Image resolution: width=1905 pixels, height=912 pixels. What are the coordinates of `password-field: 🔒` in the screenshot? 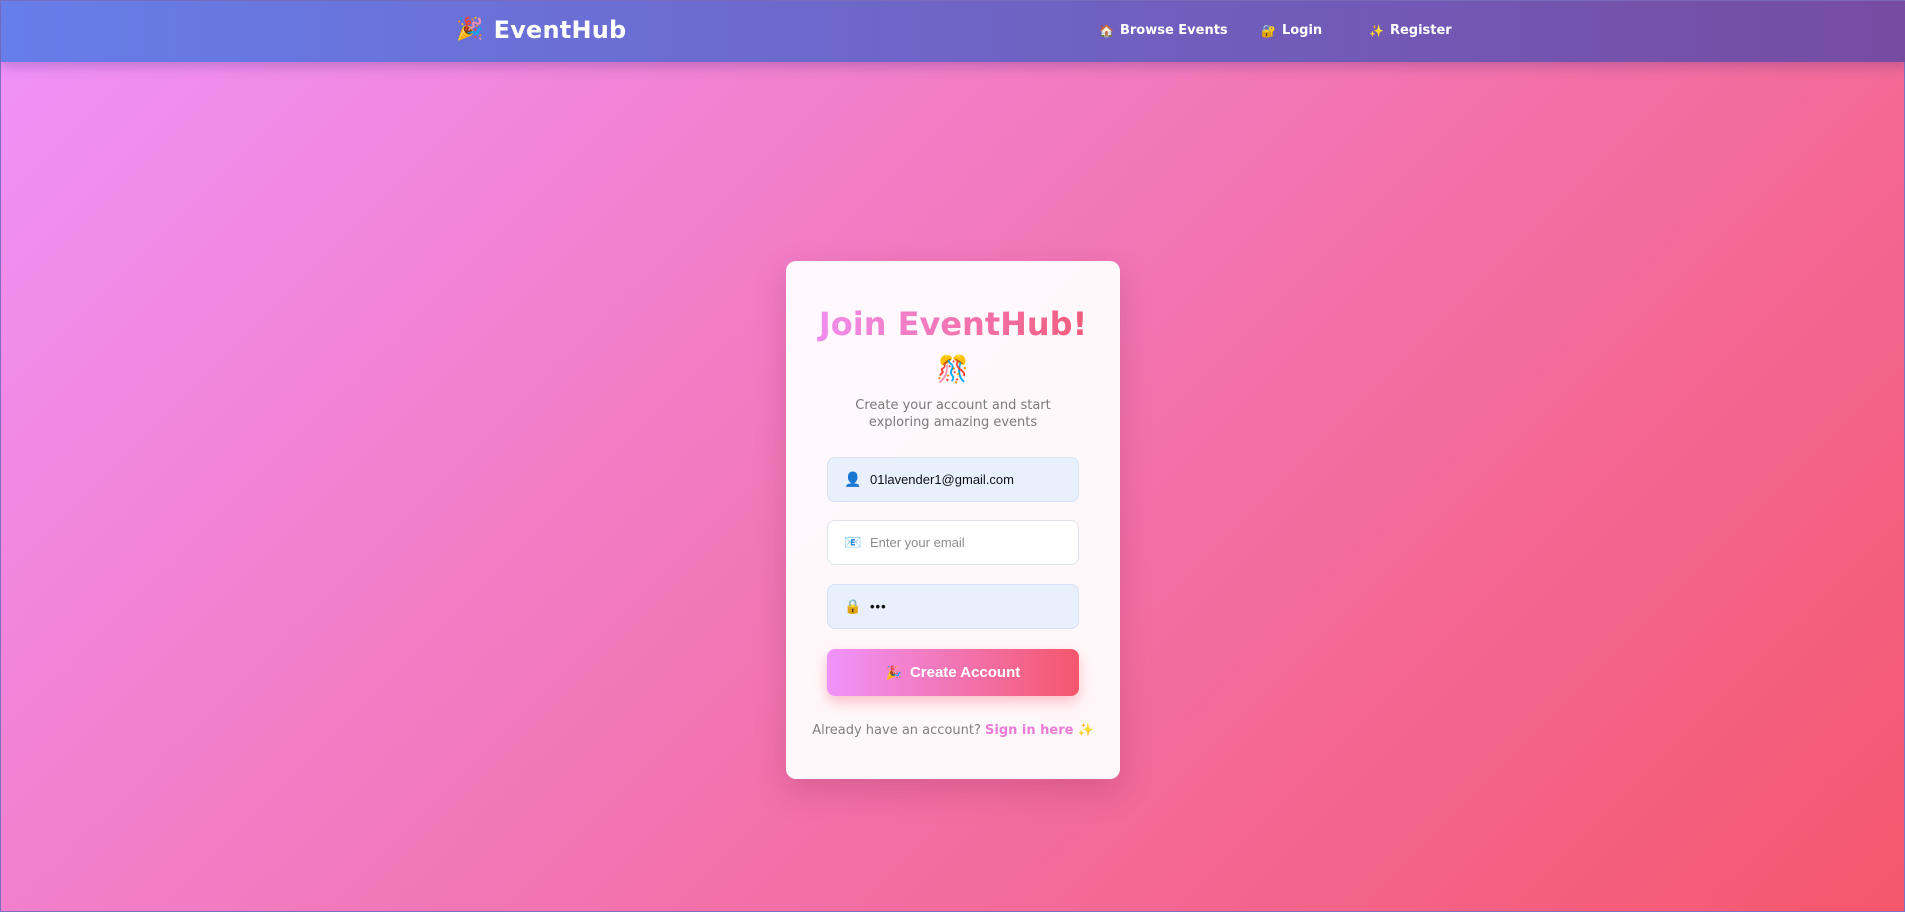 It's located at (953, 606).